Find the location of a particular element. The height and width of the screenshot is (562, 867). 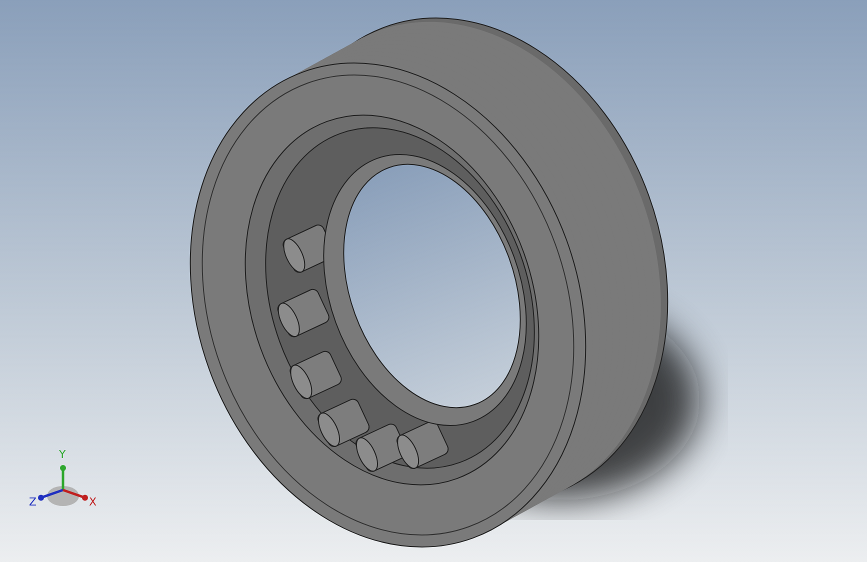

triad-base is located at coordinates (63, 496).